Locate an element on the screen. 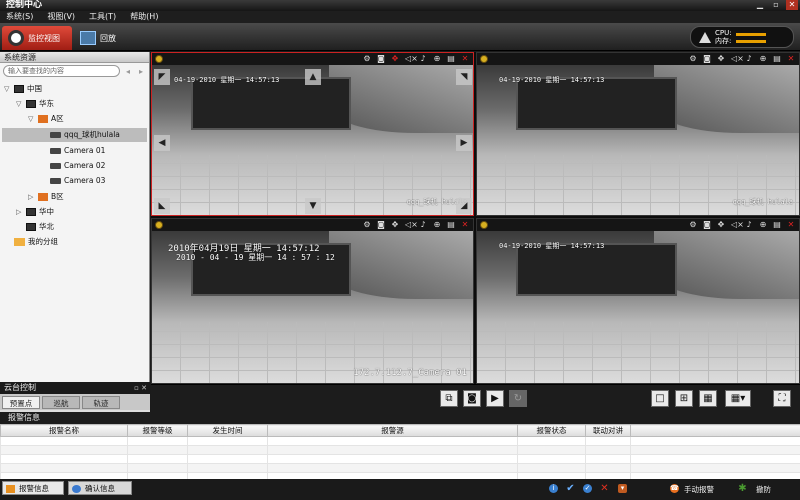  refresh-button: ↻ is located at coordinates (518, 398).